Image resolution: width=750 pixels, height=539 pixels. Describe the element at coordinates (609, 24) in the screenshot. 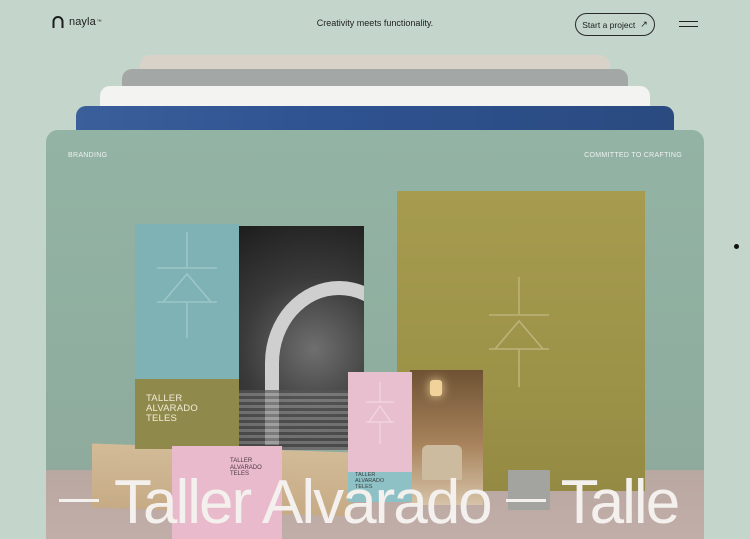

I see `start-project-label: Start a project` at that location.